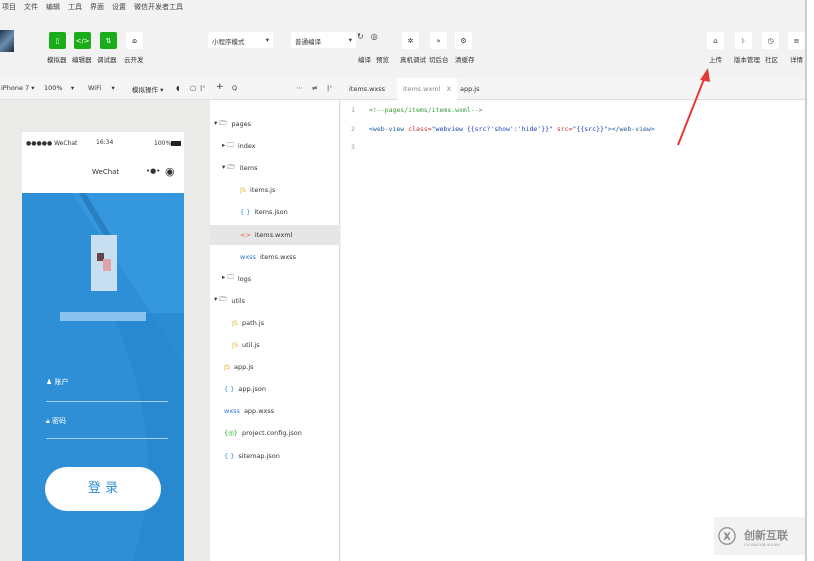 The image size is (814, 561). I want to click on time: 16:34, so click(105, 142).